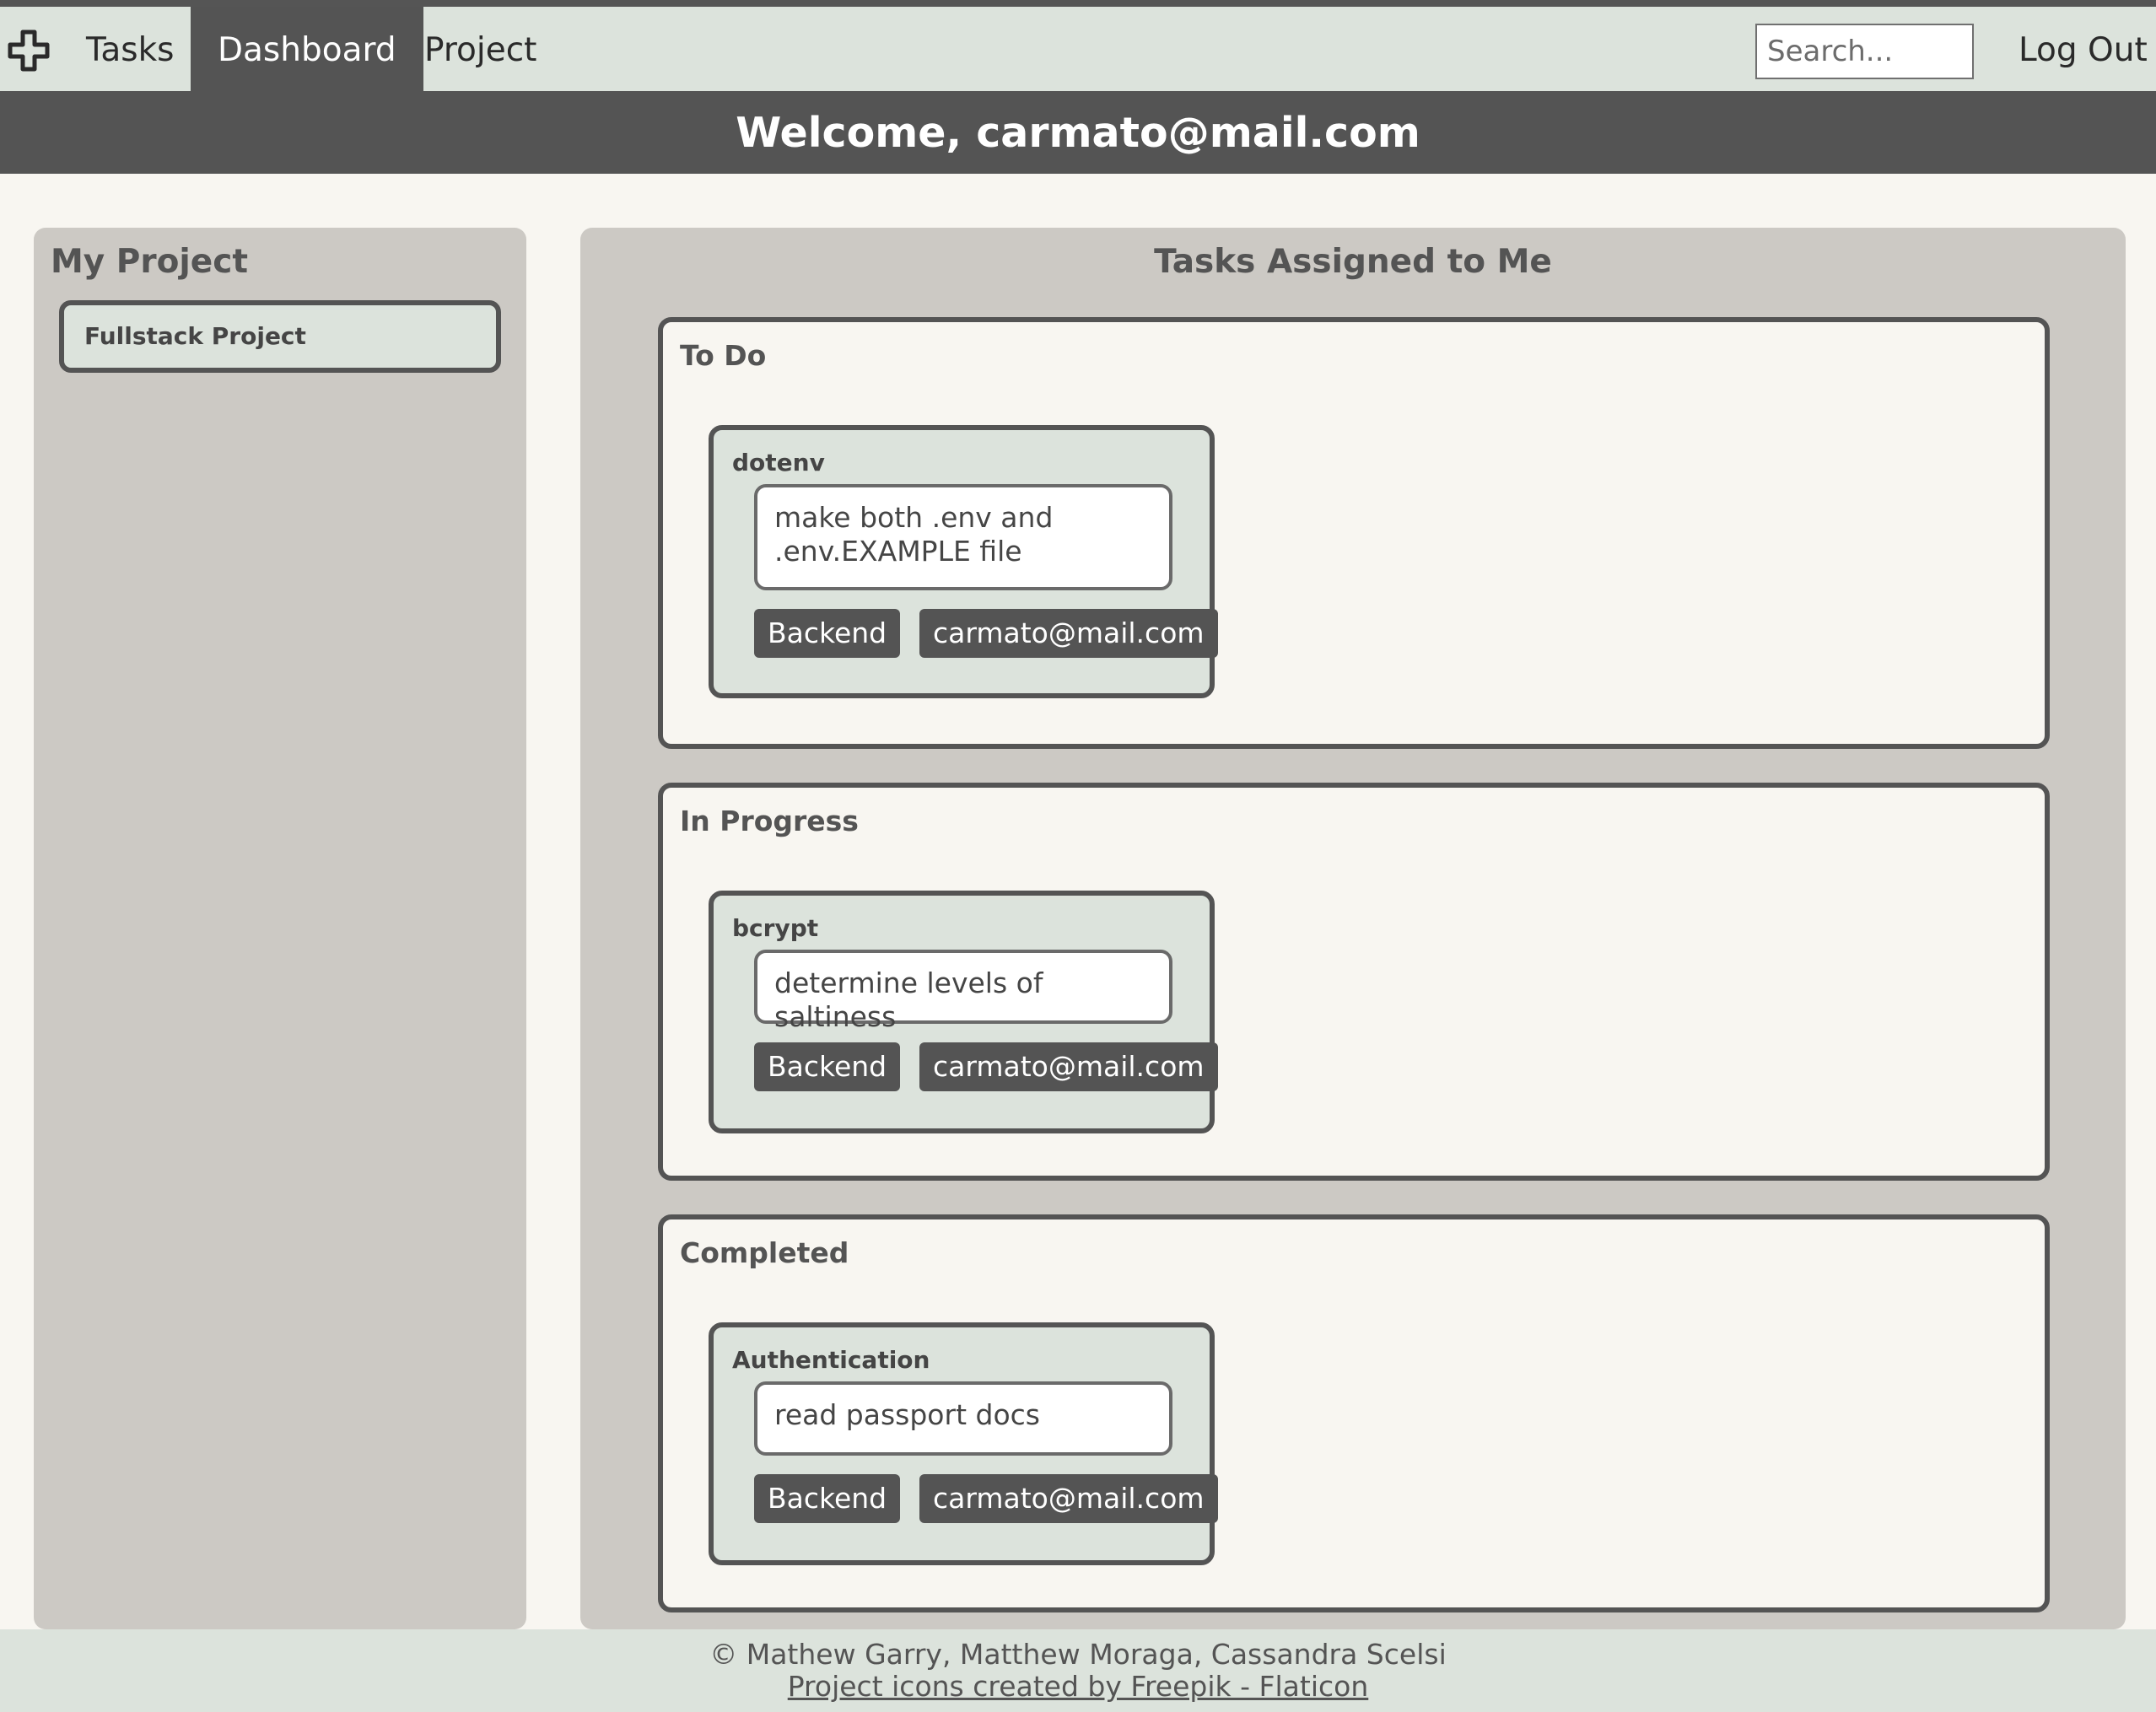  I want to click on logout-button: Log Out, so click(2083, 49).